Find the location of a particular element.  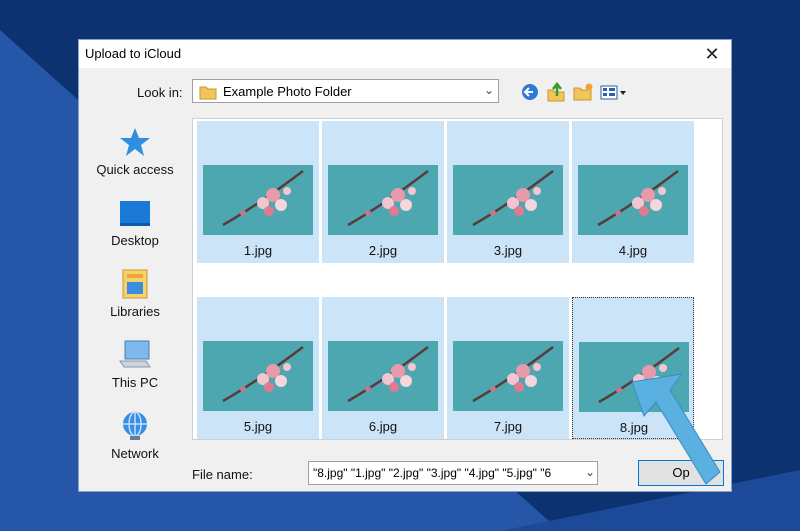

title-bar: Upload to iCloud ✕ is located at coordinates (405, 54).